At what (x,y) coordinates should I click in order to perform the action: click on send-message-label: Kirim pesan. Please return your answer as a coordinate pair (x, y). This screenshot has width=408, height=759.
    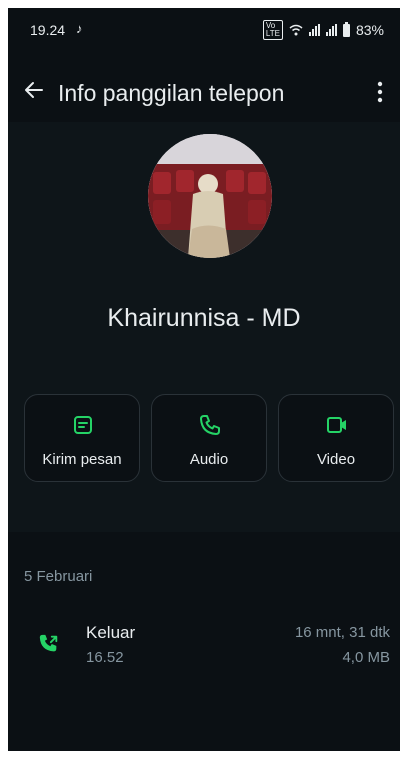
    Looking at the image, I should click on (82, 459).